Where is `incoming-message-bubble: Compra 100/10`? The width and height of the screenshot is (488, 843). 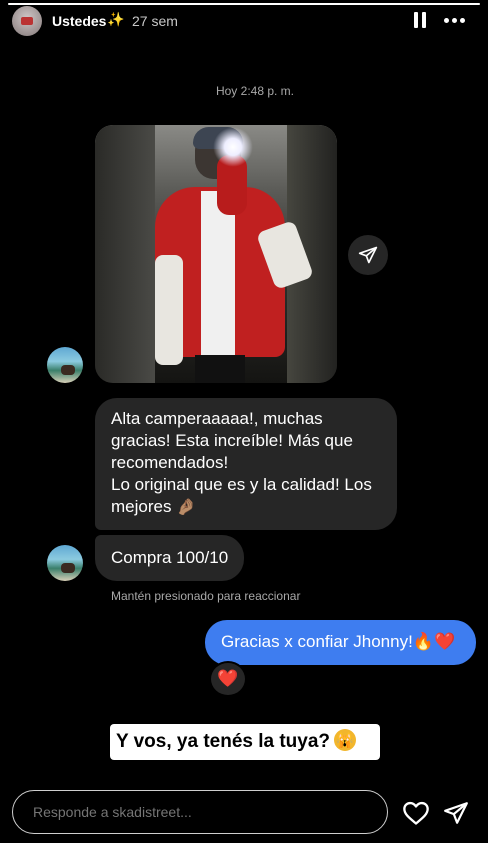
incoming-message-bubble: Compra 100/10 is located at coordinates (170, 558).